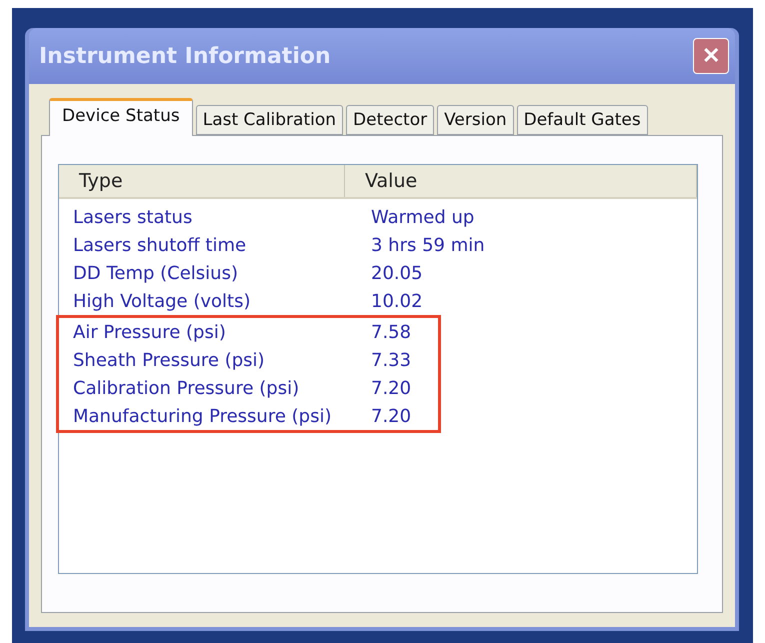 The width and height of the screenshot is (765, 643). I want to click on table-cell-text: Lasers status, so click(133, 217).